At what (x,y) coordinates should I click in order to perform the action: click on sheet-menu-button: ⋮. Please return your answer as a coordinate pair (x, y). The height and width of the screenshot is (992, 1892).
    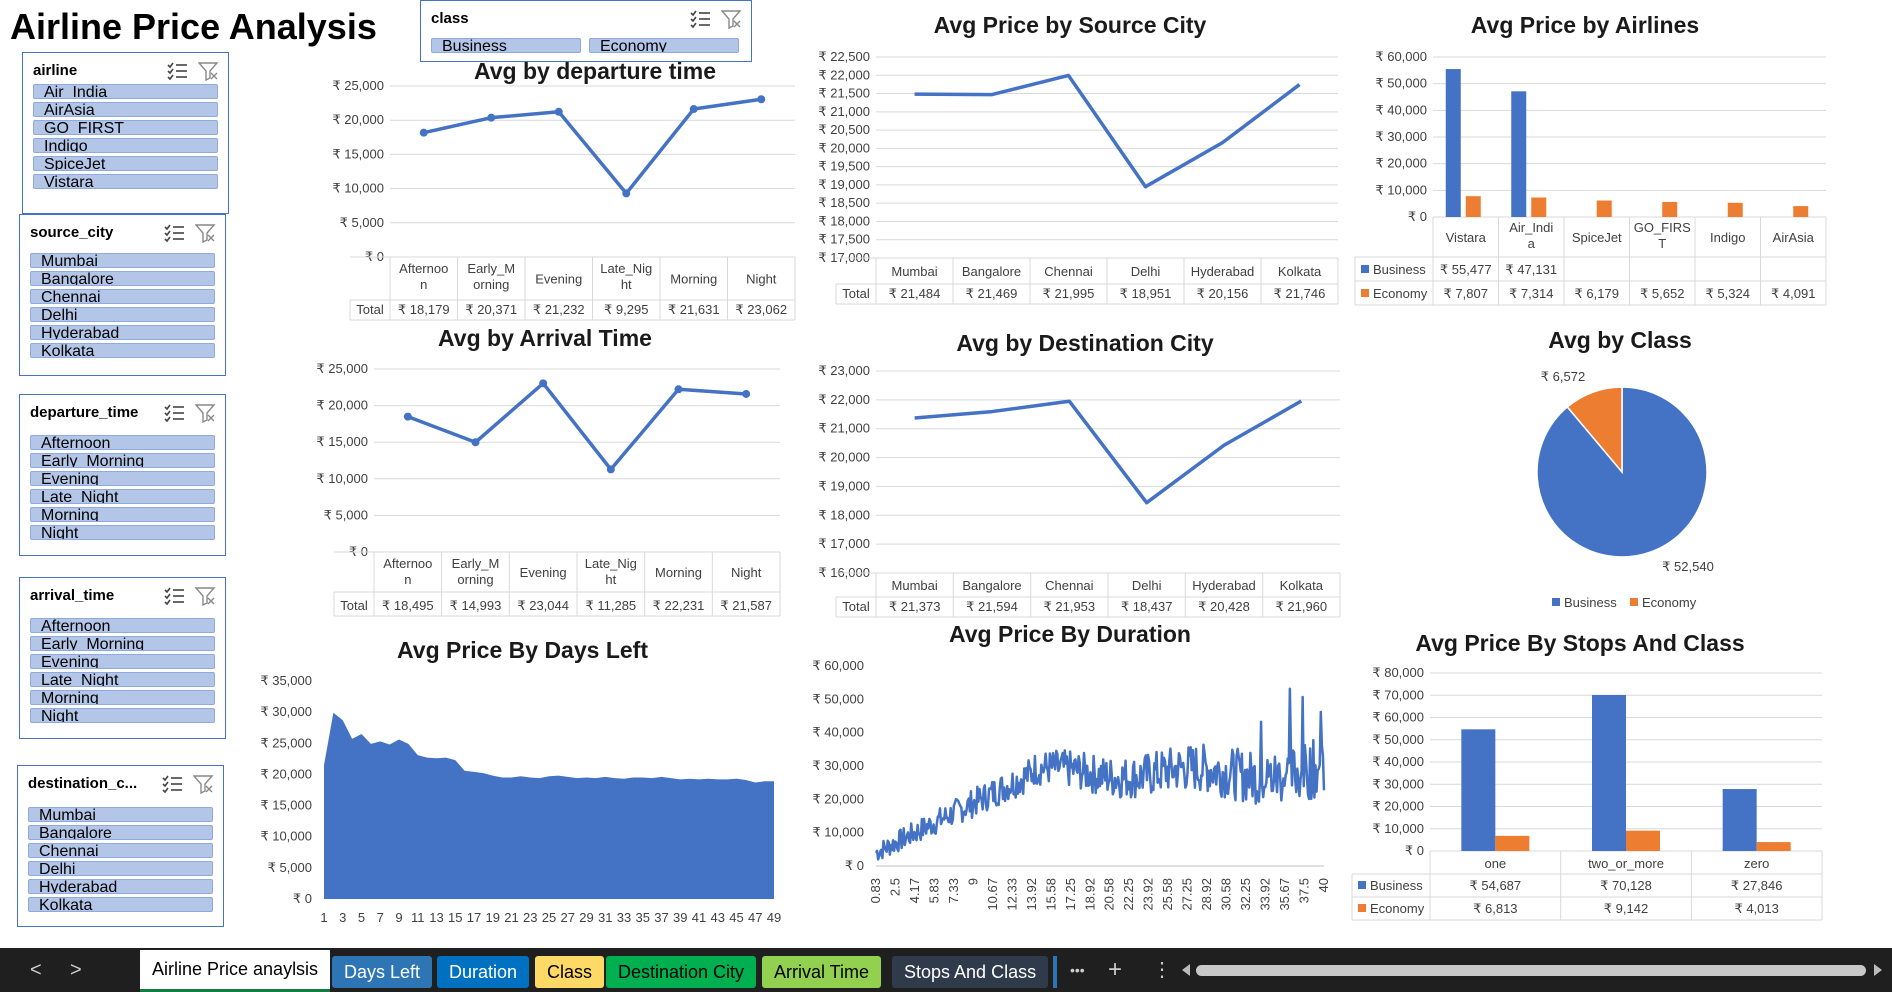
    Looking at the image, I should click on (1162, 970).